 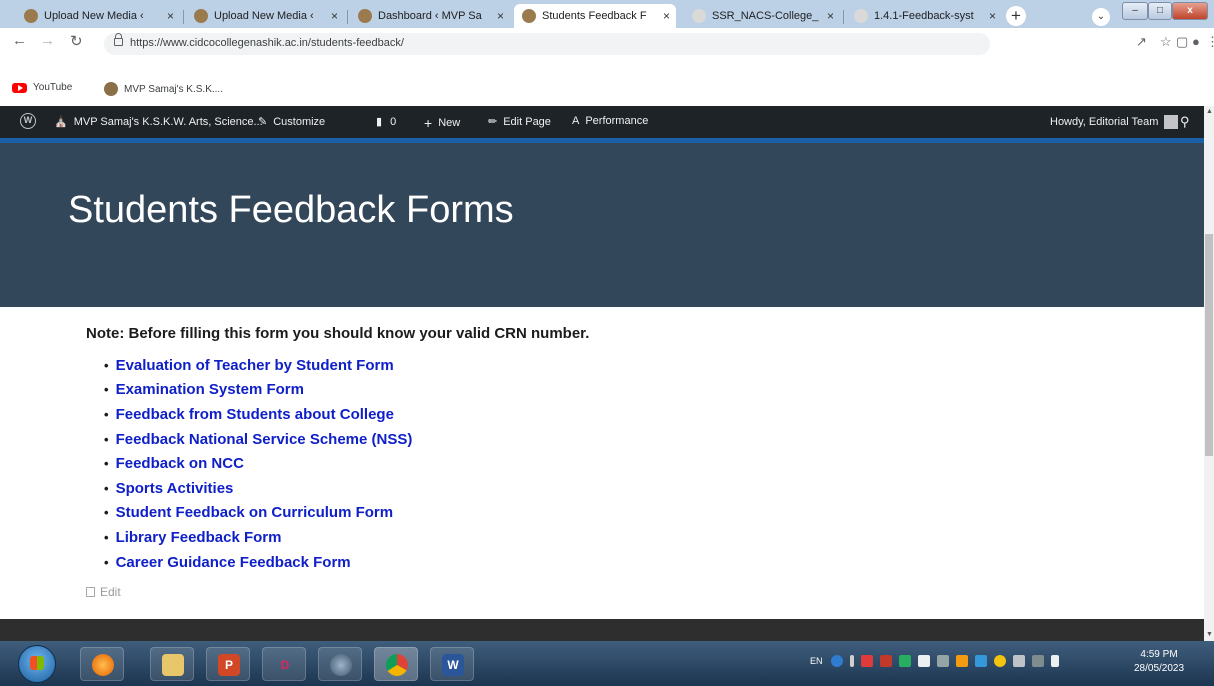 I want to click on word-icon: W, so click(x=453, y=665).